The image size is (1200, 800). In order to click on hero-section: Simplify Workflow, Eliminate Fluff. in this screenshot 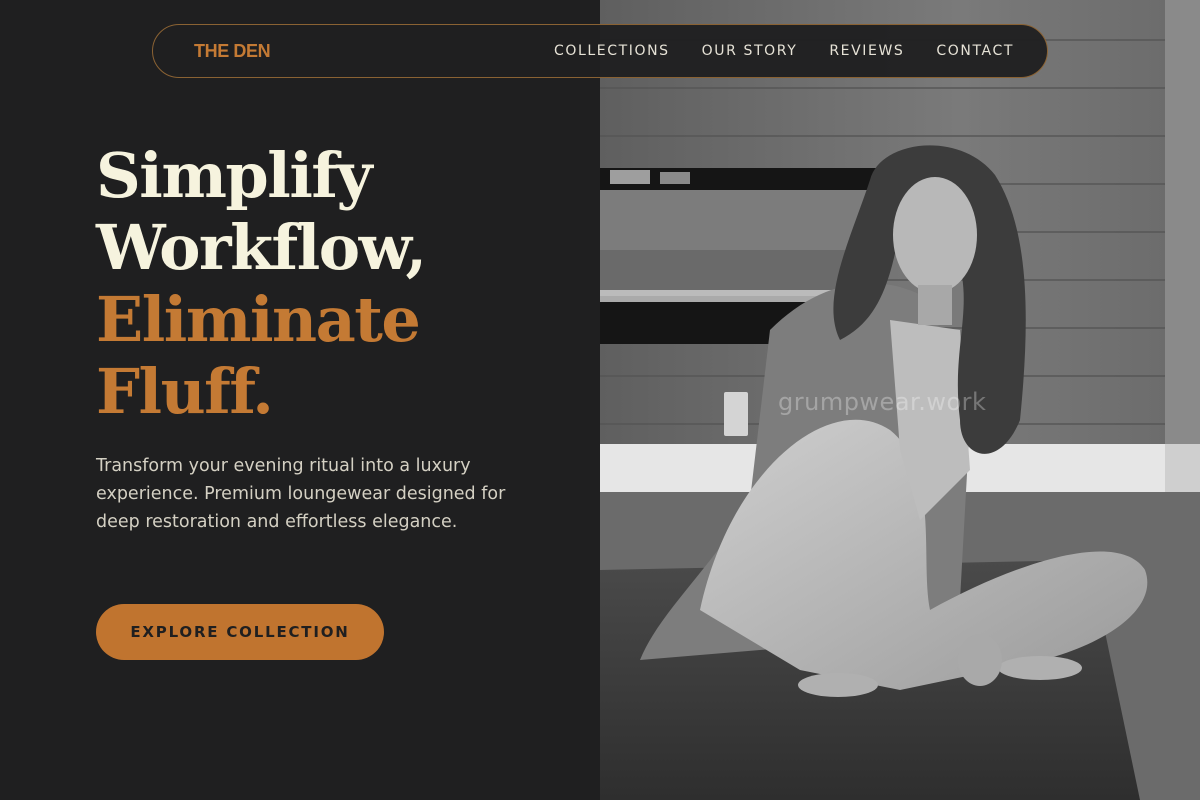, I will do `click(336, 284)`.